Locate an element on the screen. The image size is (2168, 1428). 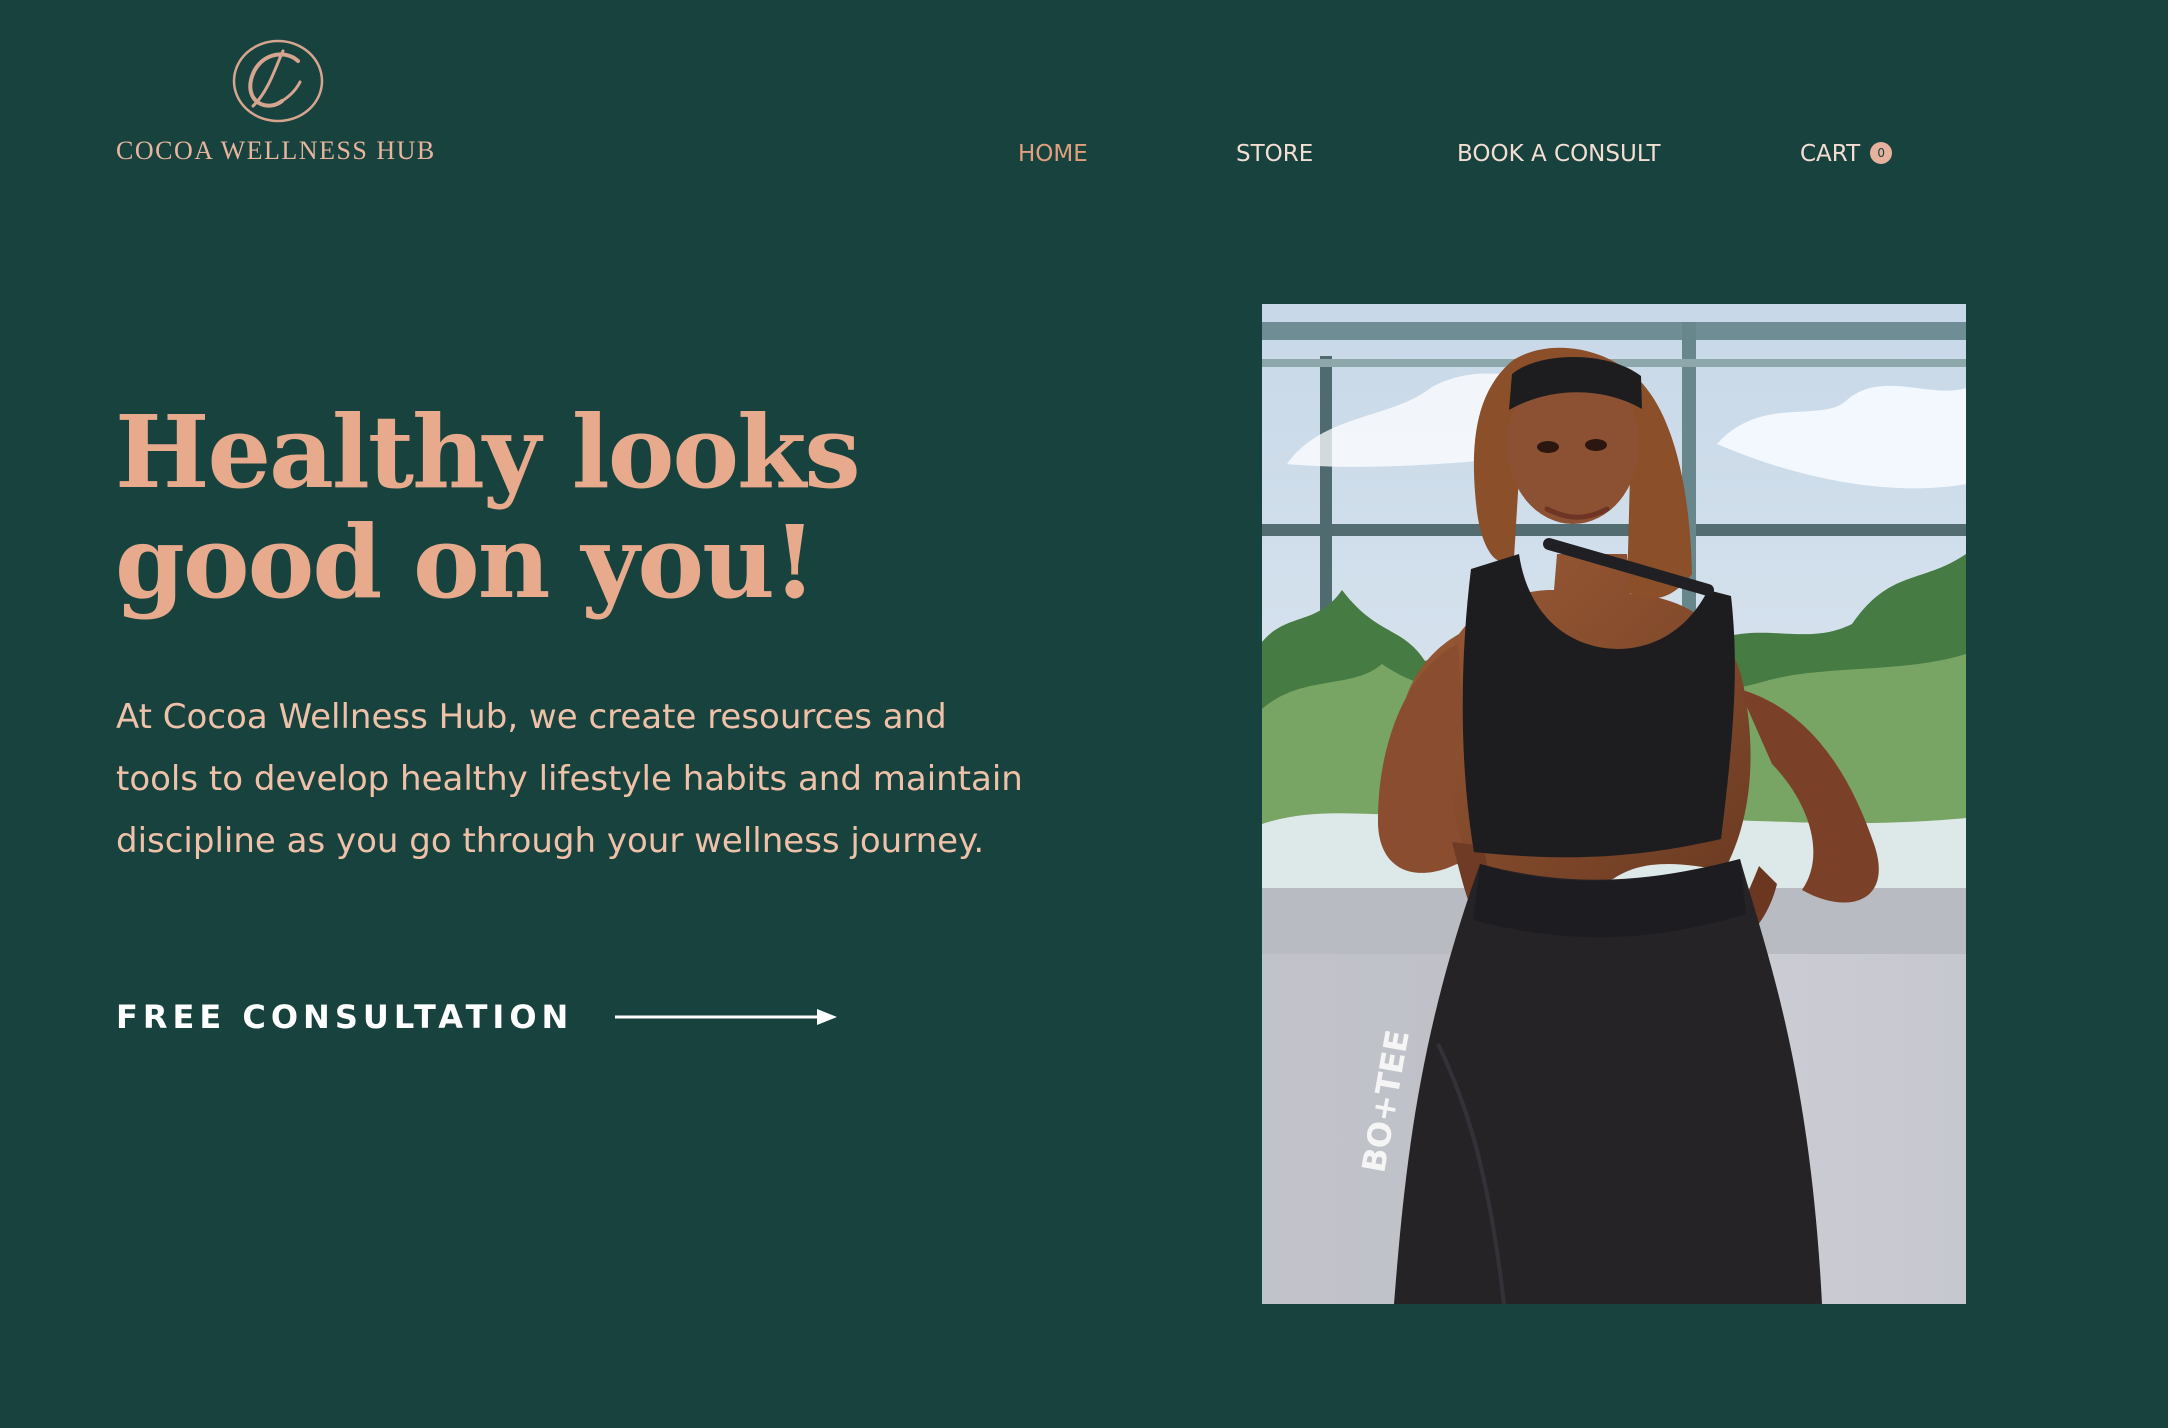
cart-count-badge: 0 is located at coordinates (1881, 152).